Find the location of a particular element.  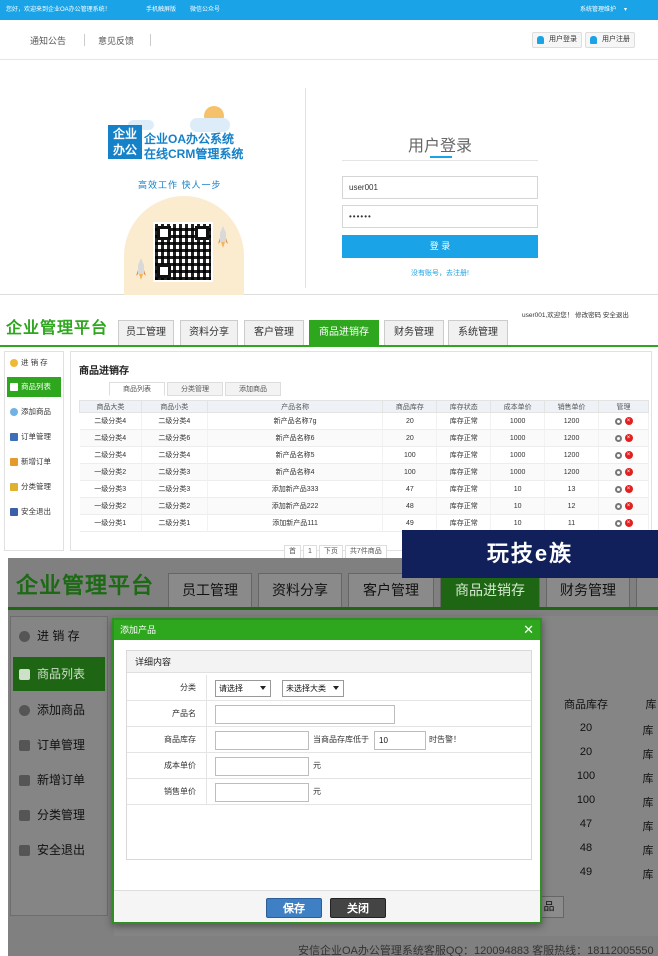

logout-icon is located at coordinates (24, 850).